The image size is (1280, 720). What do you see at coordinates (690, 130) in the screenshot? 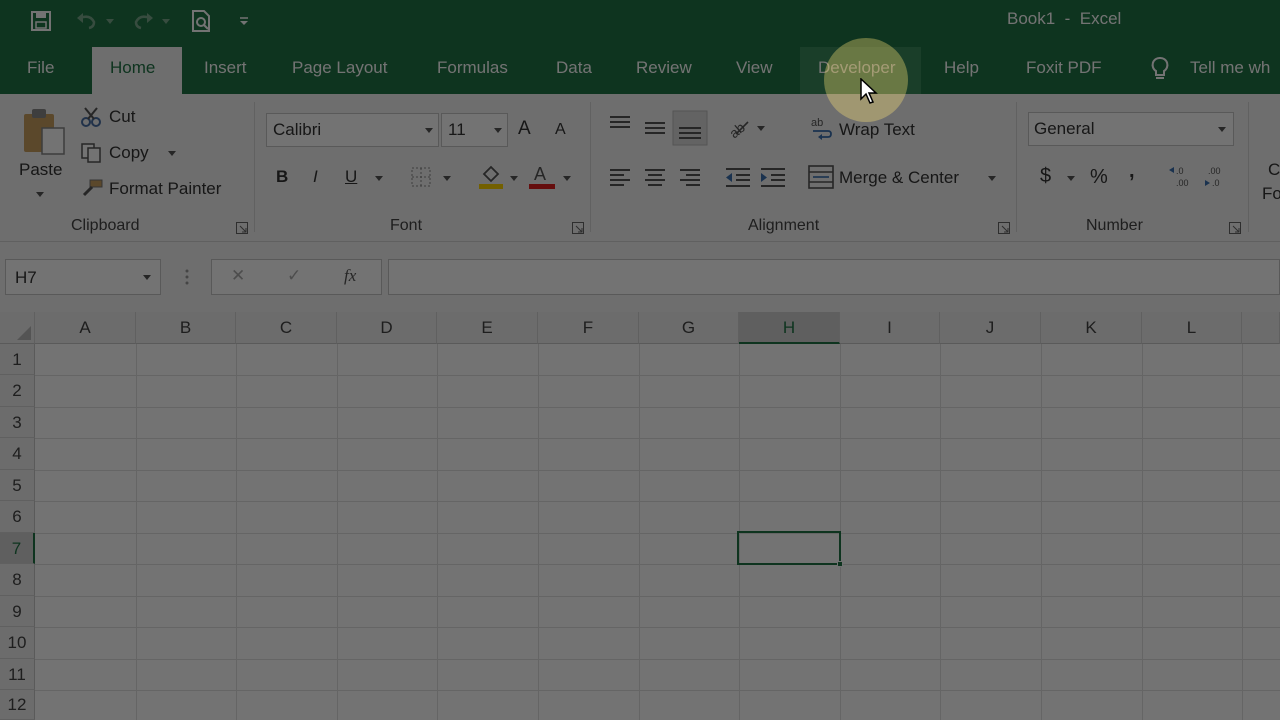
I see `bottom-align-icon` at bounding box center [690, 130].